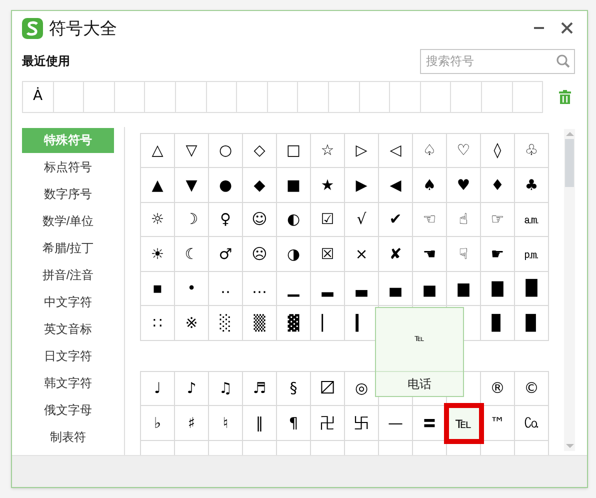  What do you see at coordinates (532, 389) in the screenshot?
I see `symbol-cell: ©` at bounding box center [532, 389].